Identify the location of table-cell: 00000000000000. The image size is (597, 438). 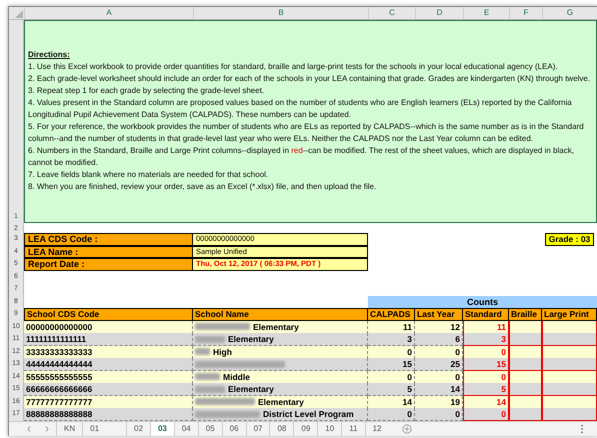
(108, 327).